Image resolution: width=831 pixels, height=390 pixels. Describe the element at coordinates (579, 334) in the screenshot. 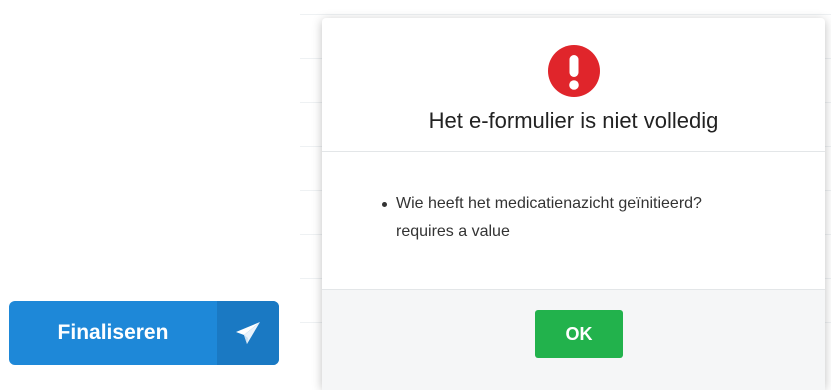

I see `ok-button: OK` at that location.